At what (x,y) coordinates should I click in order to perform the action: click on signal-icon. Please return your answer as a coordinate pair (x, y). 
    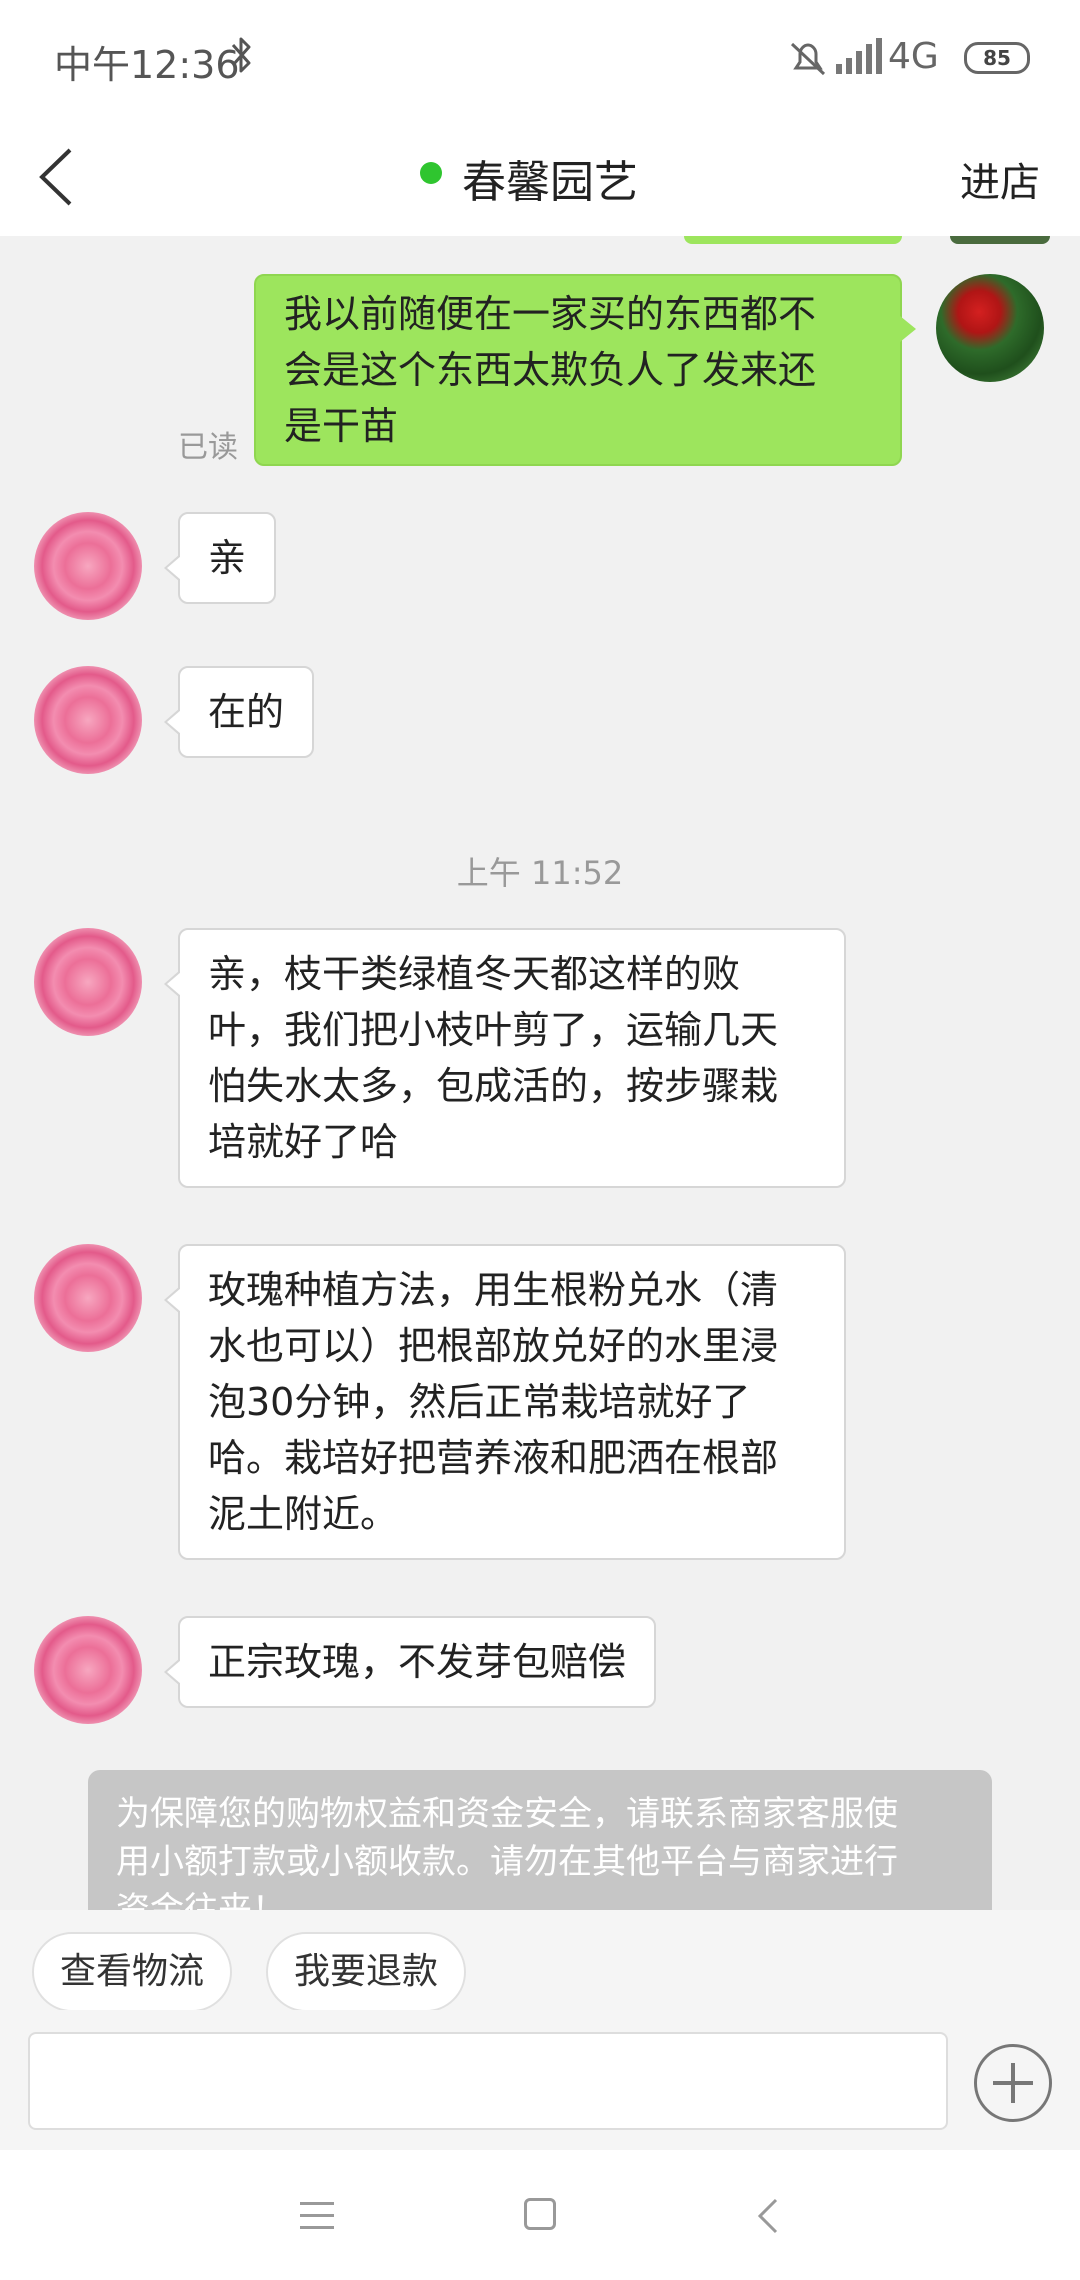
    Looking at the image, I should click on (859, 56).